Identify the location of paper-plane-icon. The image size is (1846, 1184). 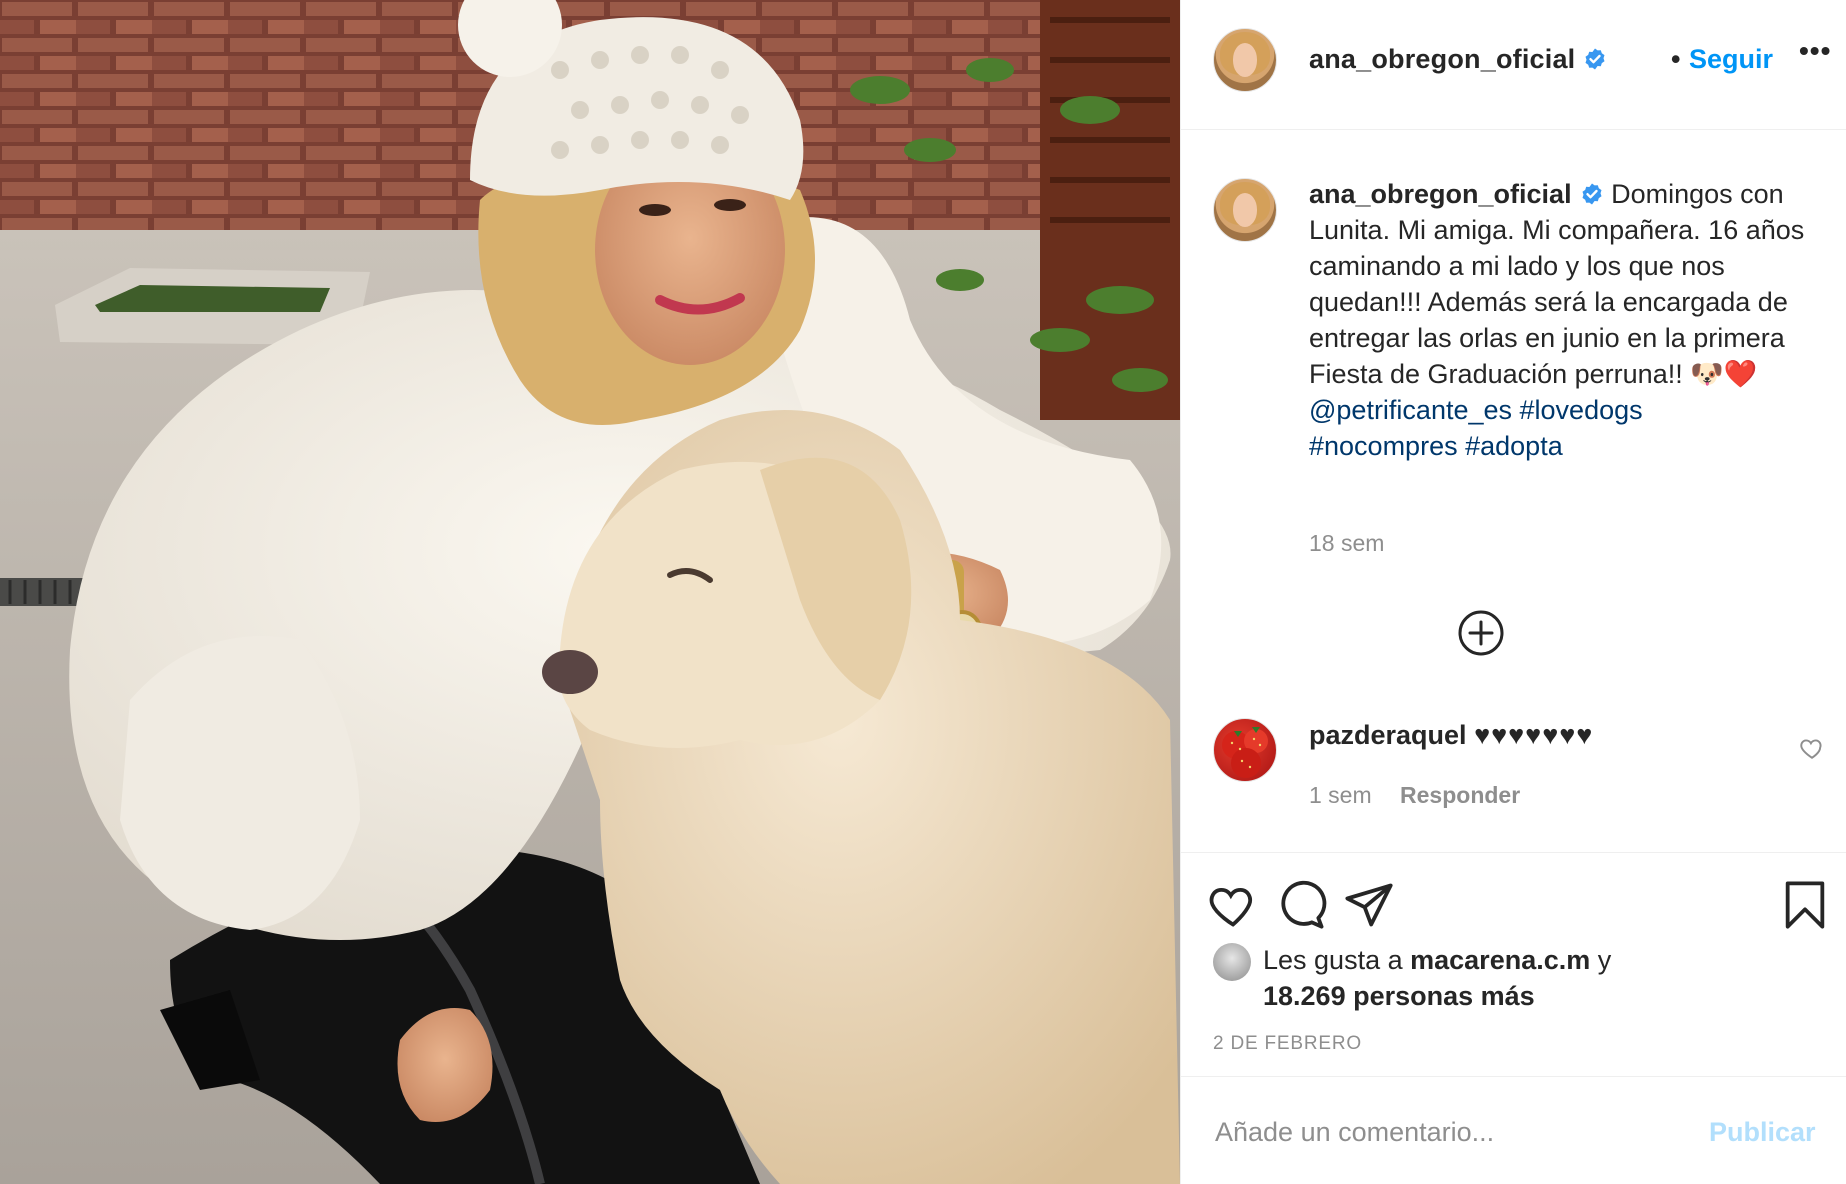
(1369, 905).